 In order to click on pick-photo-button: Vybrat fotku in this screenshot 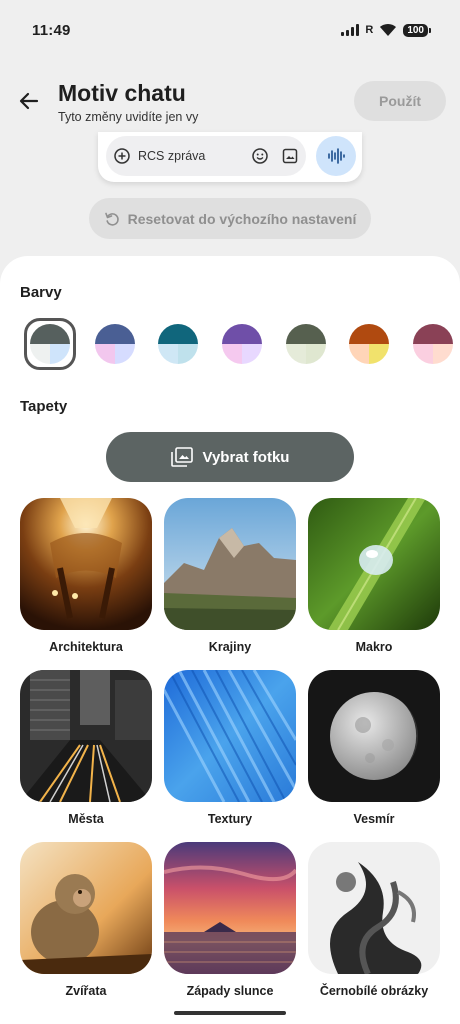, I will do `click(230, 457)`.